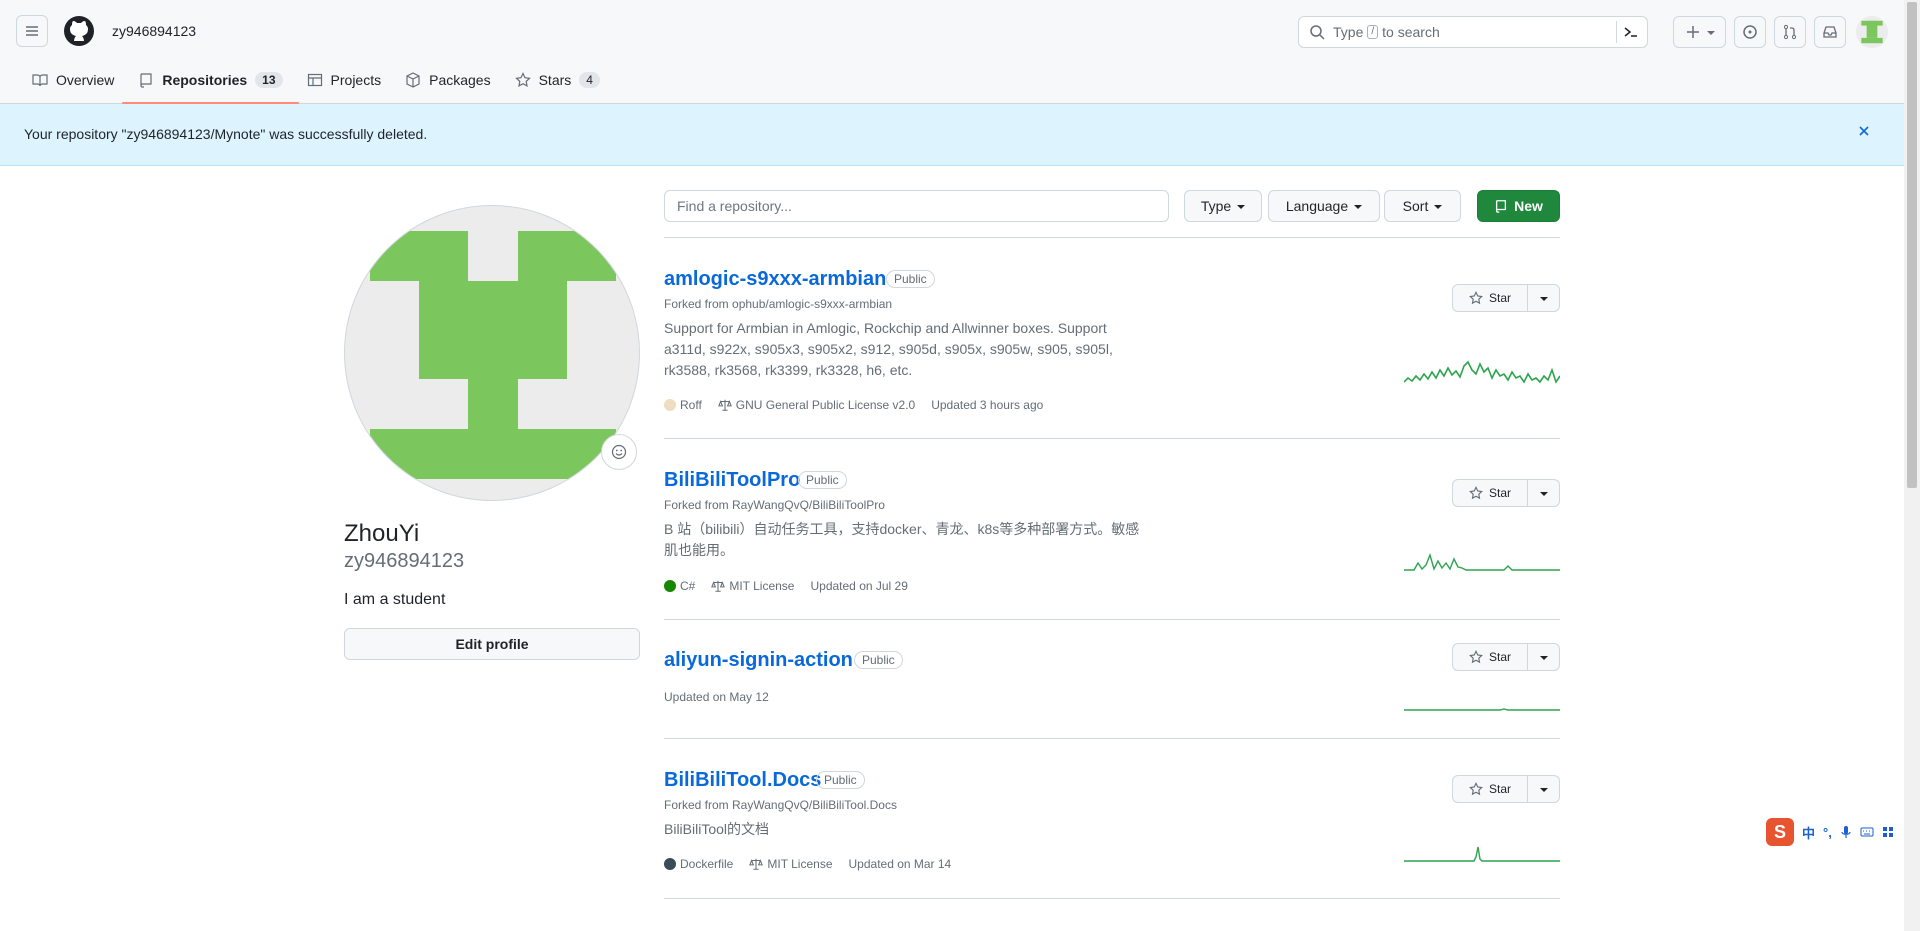  Describe the element at coordinates (79, 31) in the screenshot. I see `github-logo-icon` at that location.